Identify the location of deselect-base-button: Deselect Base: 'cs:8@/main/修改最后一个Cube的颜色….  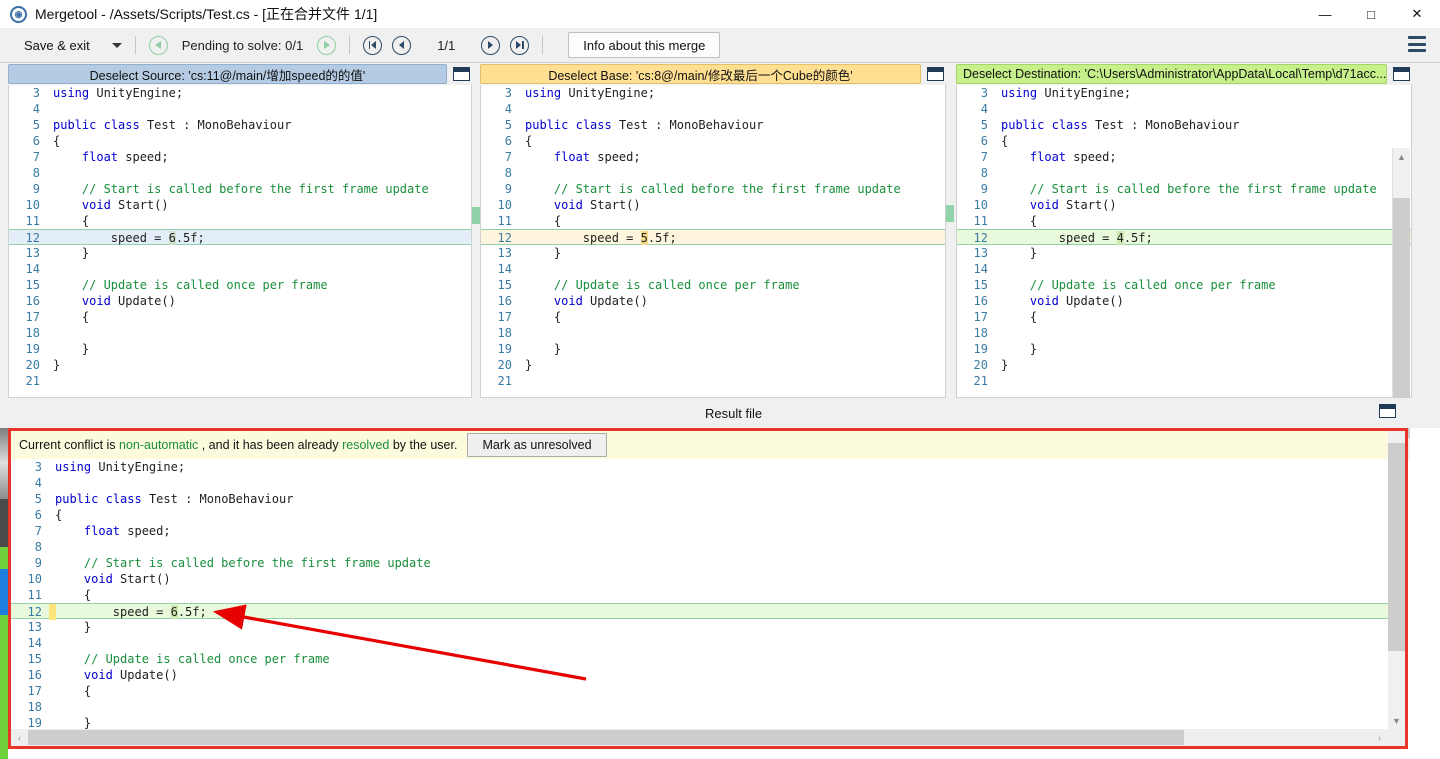
(700, 74).